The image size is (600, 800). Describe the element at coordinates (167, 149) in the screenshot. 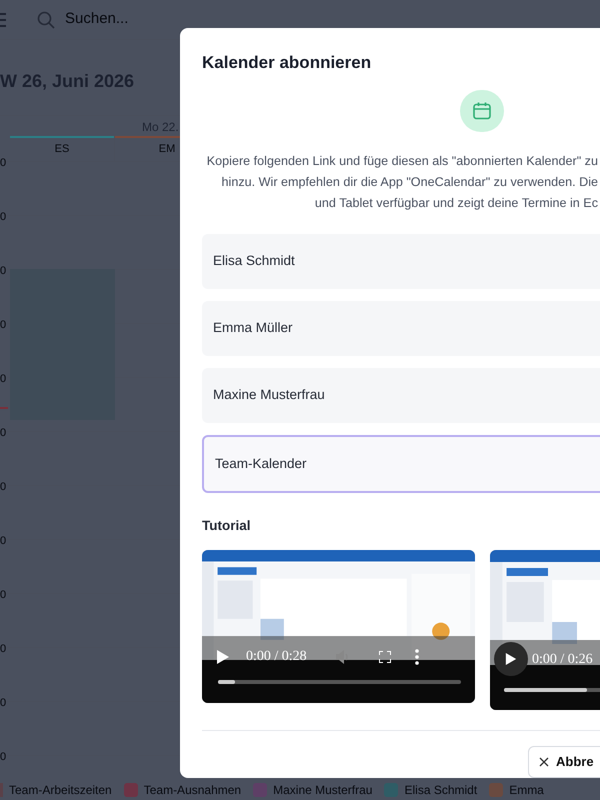

I see `column-label: EM` at that location.